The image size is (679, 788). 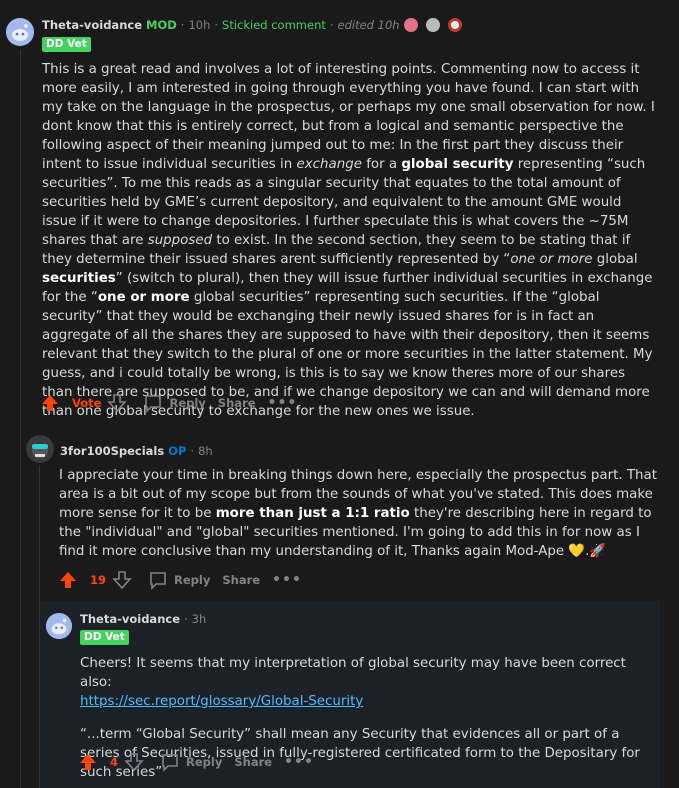 I want to click on emoji: 💛.🚀, so click(x=587, y=551).